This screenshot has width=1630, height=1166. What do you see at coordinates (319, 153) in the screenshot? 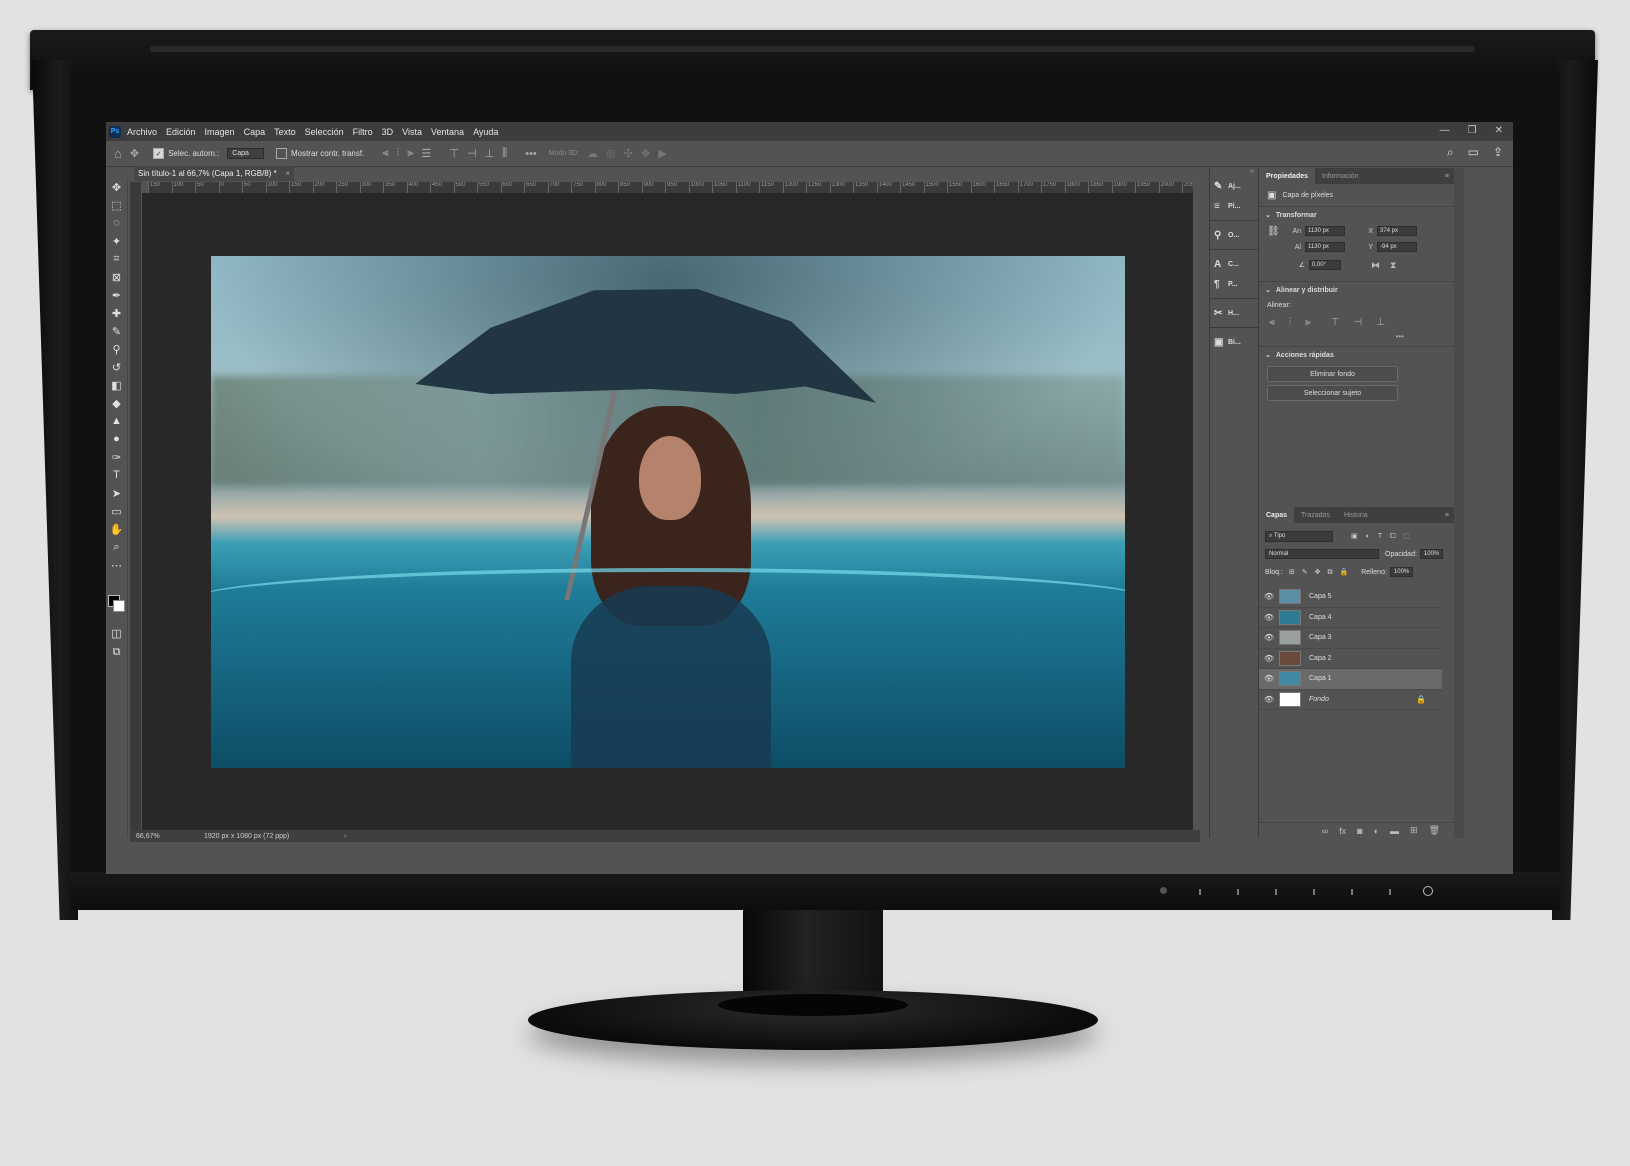
I see `show-transform-option: Mostrar contr. transf.` at bounding box center [319, 153].